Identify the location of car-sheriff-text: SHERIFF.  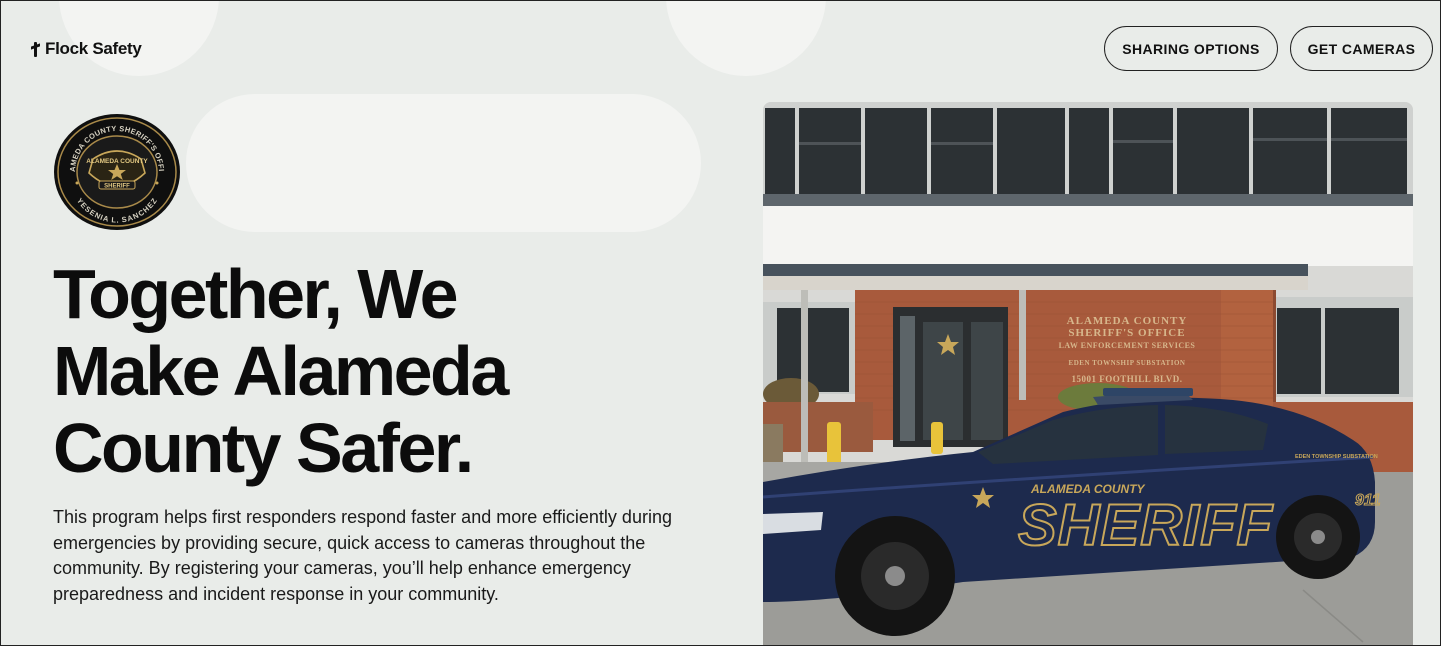
(1146, 525).